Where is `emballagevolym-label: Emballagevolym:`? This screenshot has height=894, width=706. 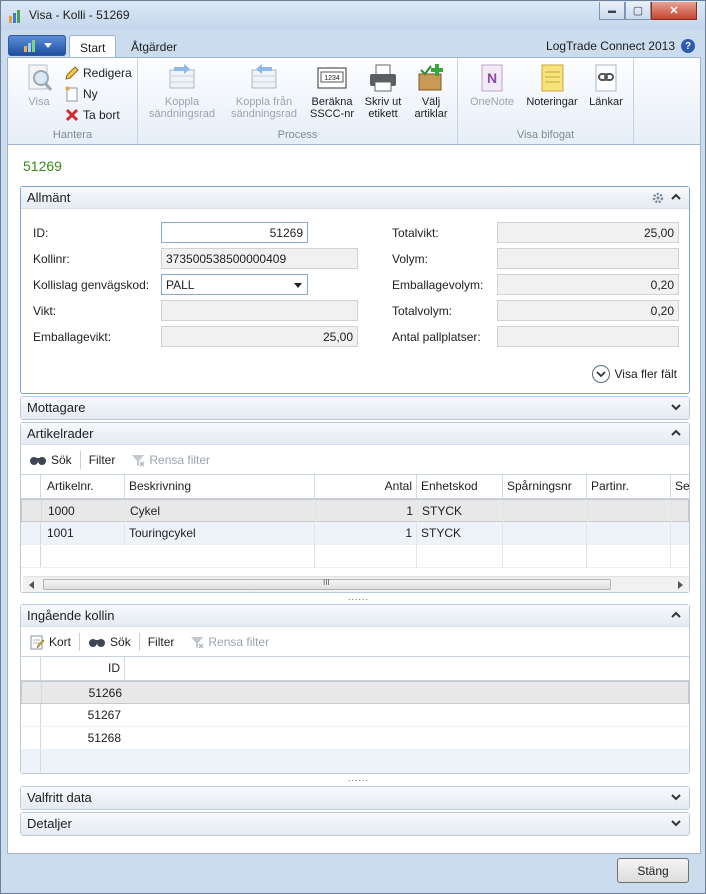
emballagevolym-label: Emballagevolym: is located at coordinates (438, 285).